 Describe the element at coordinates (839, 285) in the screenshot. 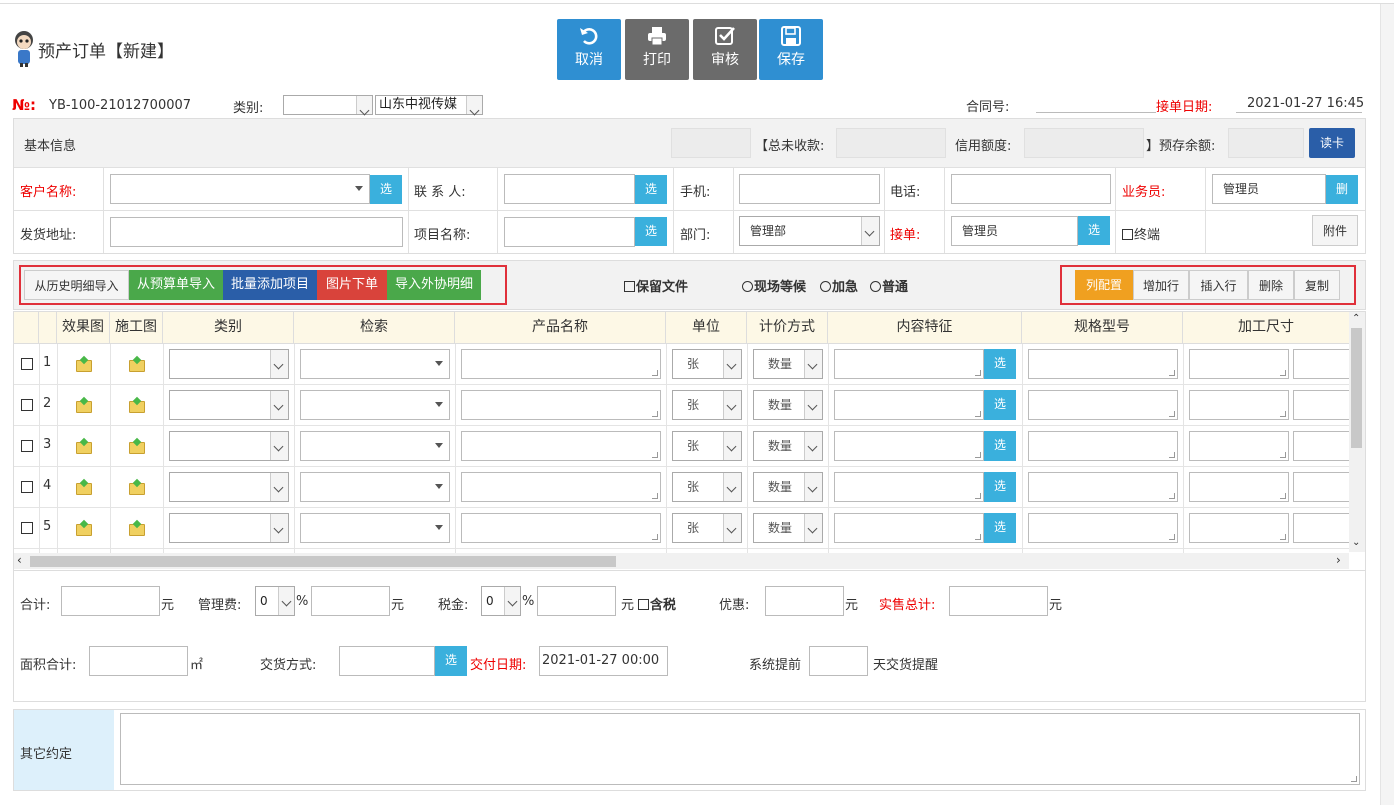

I see `urgent-radio: 加急` at that location.